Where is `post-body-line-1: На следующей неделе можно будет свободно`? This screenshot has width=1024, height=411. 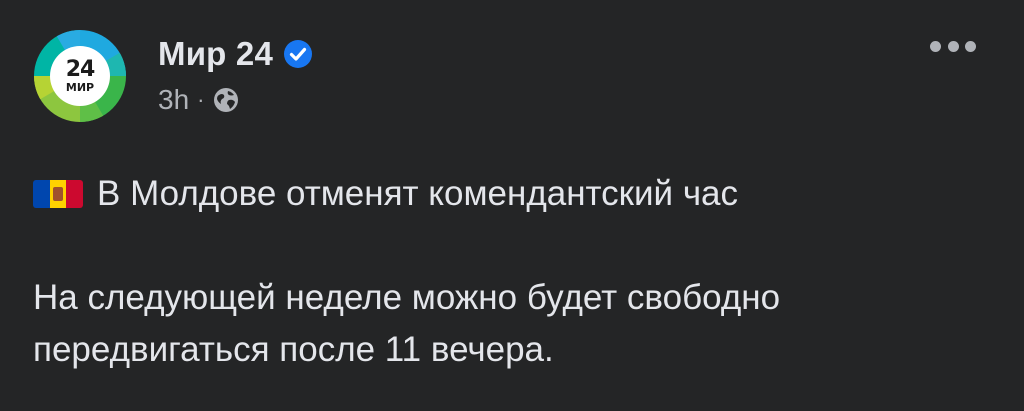 post-body-line-1: На следующей неделе можно будет свободно is located at coordinates (407, 297).